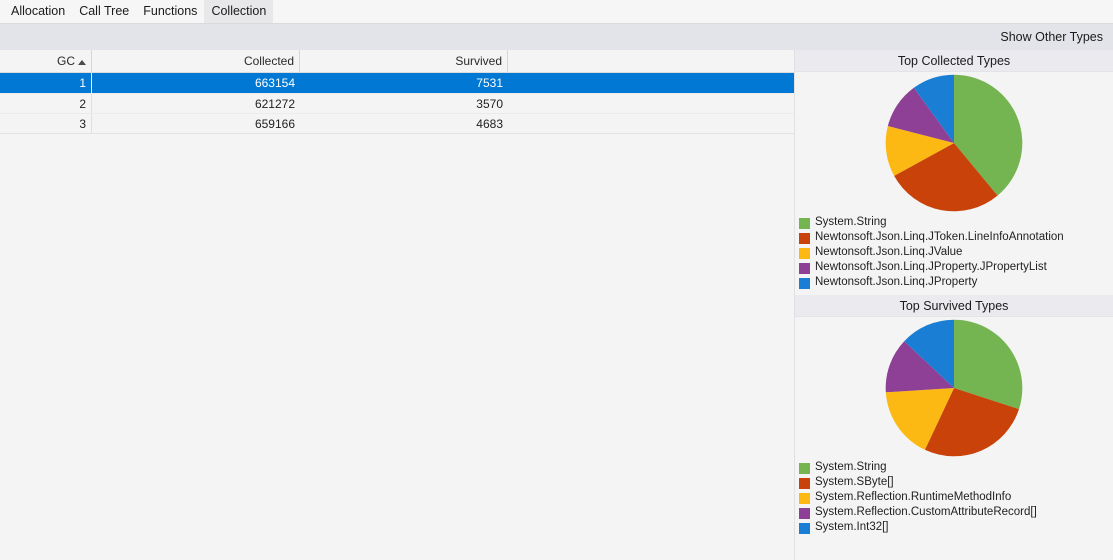 The image size is (1113, 560). What do you see at coordinates (196, 83) in the screenshot?
I see `cell-collected: 663154` at bounding box center [196, 83].